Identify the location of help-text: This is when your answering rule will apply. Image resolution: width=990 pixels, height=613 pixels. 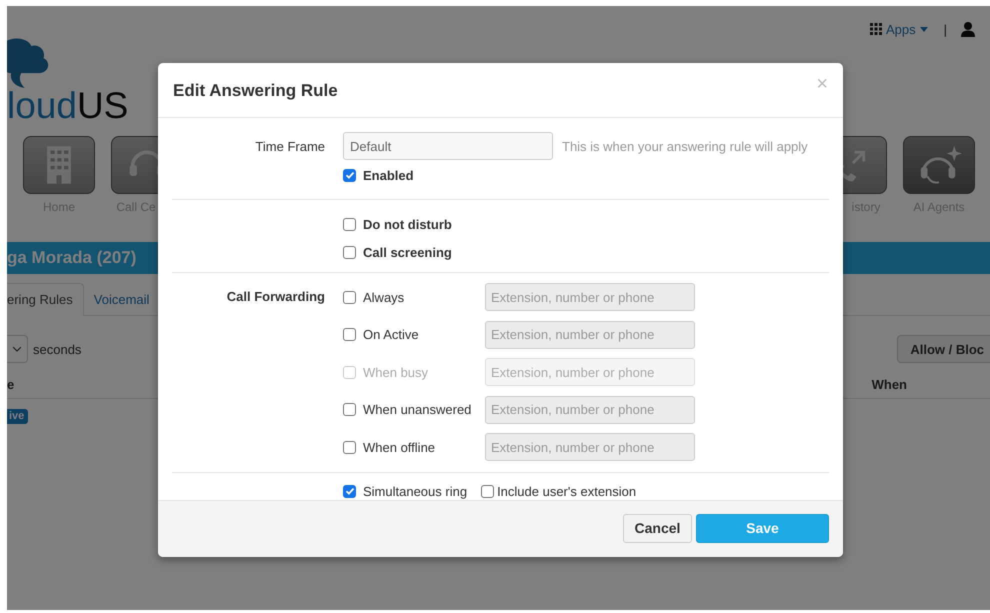
(685, 146).